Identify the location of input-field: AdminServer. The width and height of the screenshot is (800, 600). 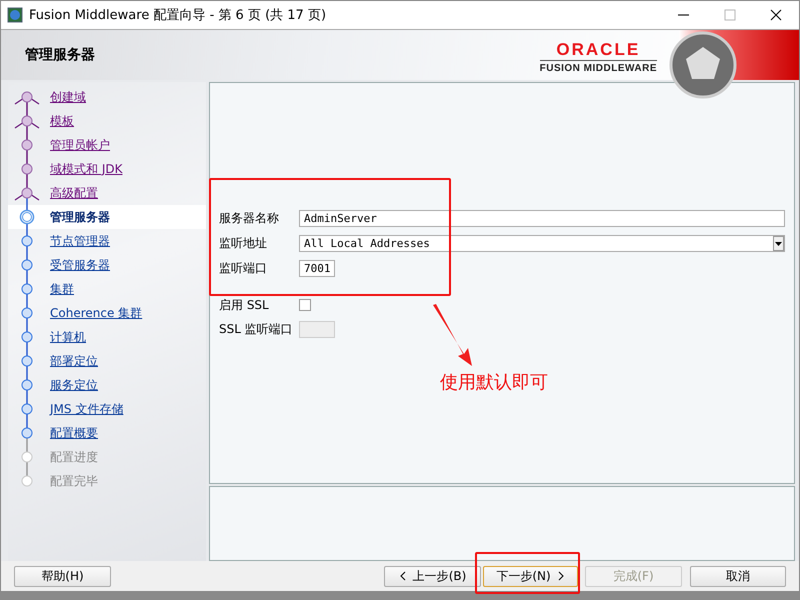
(542, 218).